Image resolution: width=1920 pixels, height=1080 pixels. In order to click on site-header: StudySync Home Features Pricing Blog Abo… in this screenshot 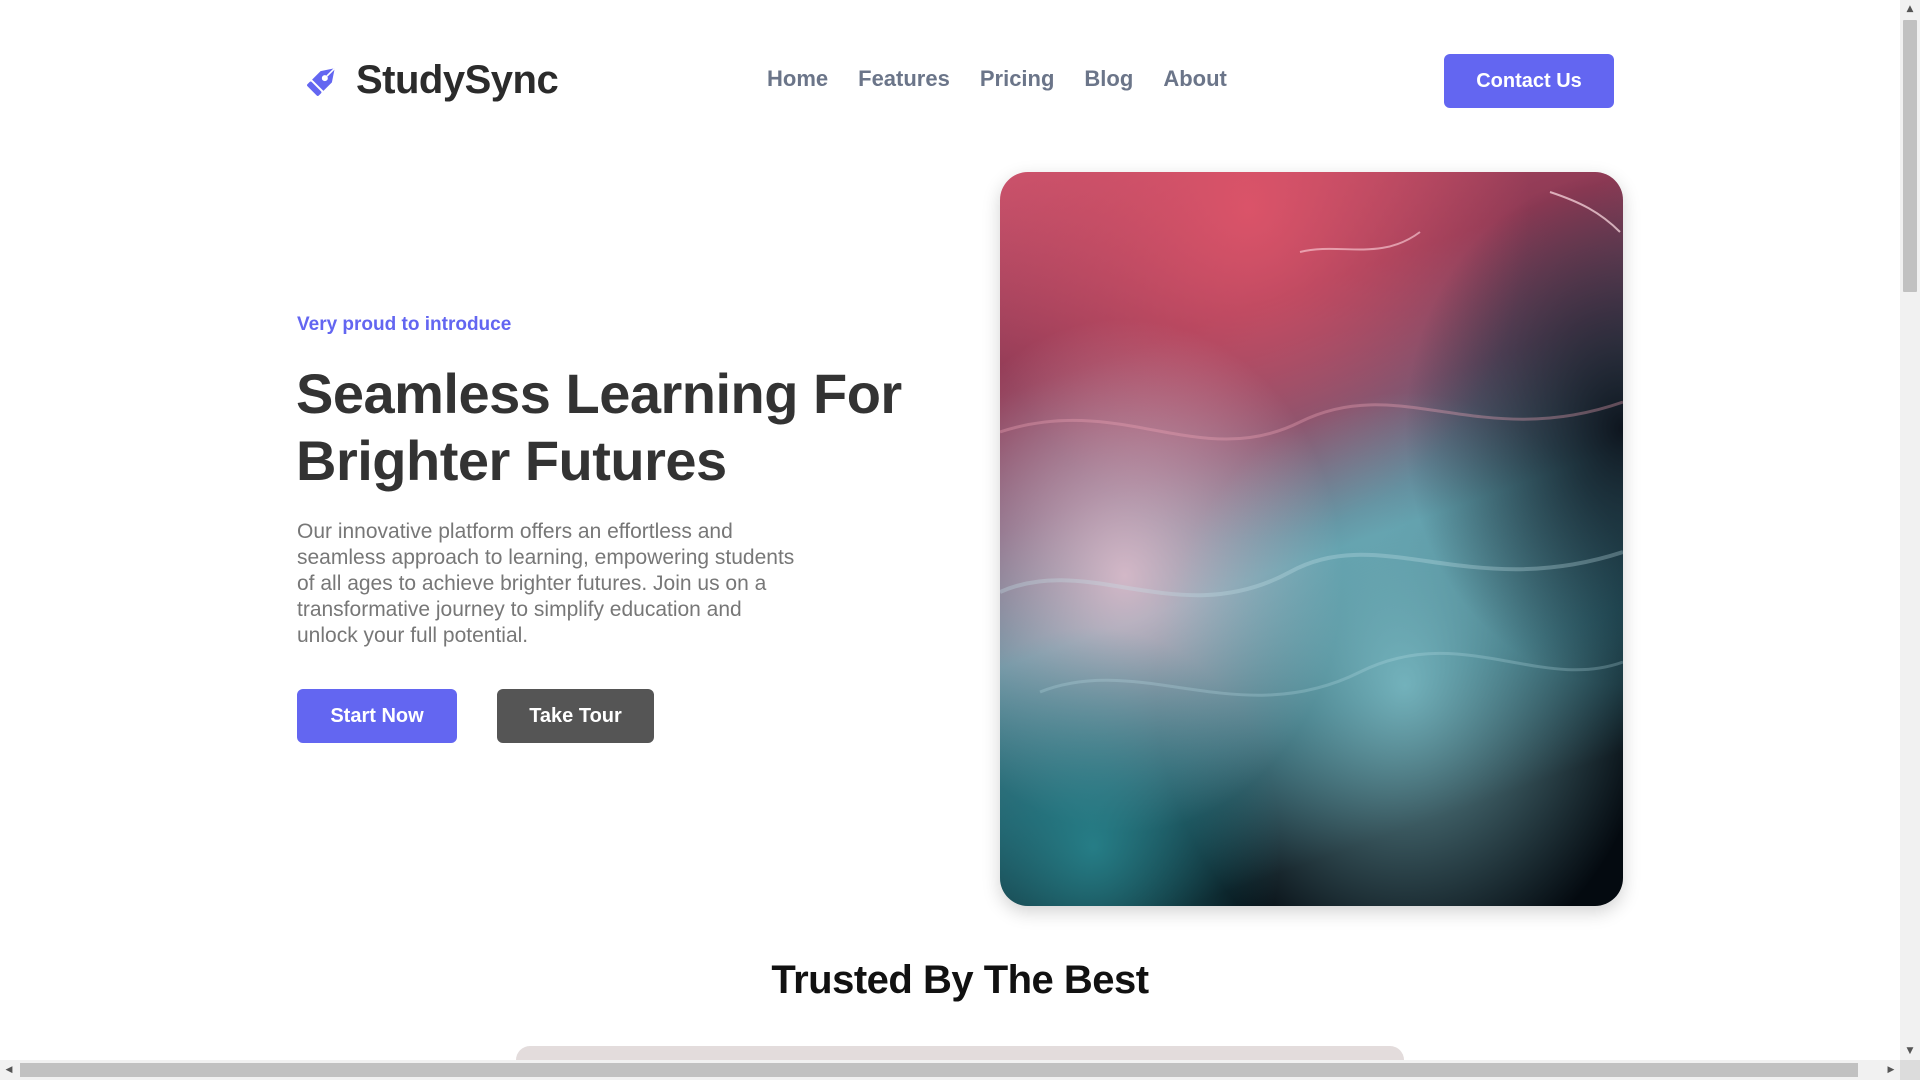, I will do `click(950, 81)`.